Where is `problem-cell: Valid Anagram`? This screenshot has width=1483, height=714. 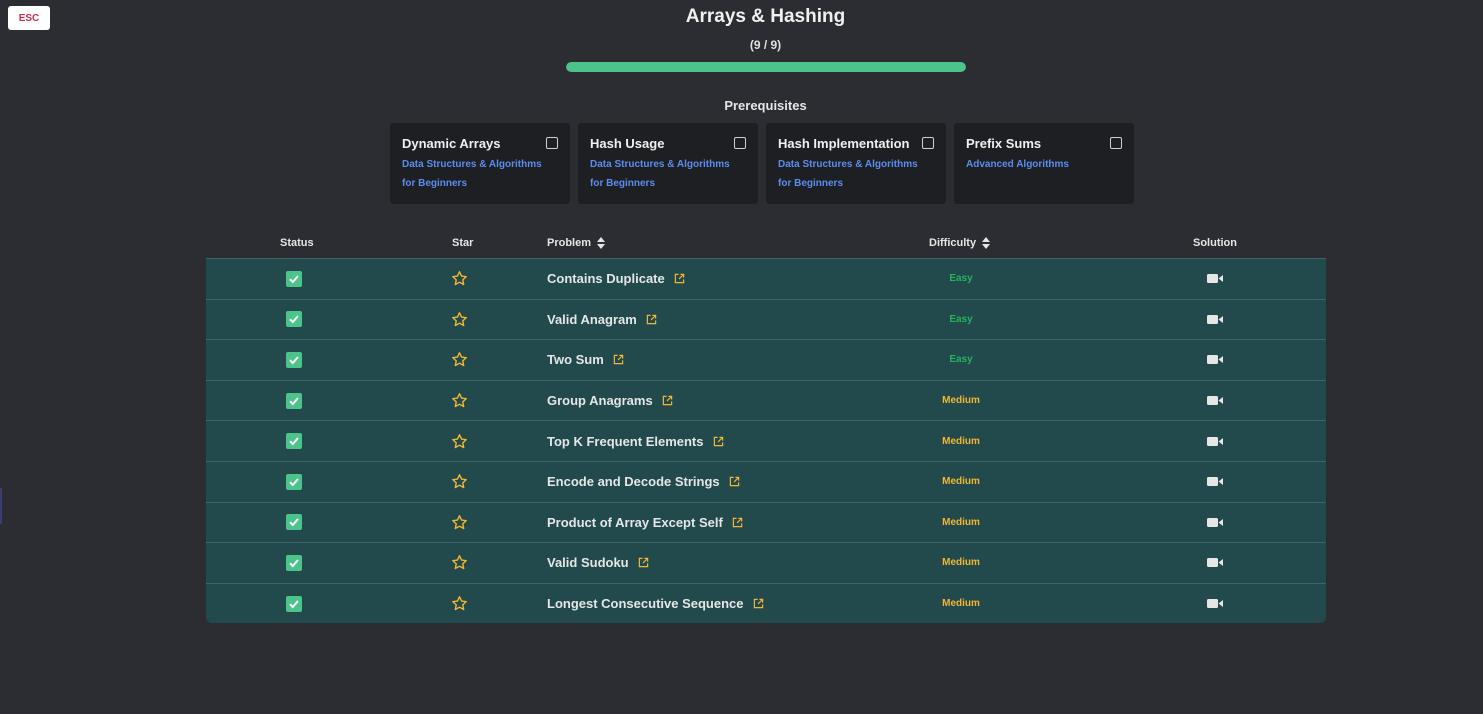
problem-cell: Valid Anagram is located at coordinates (602, 320).